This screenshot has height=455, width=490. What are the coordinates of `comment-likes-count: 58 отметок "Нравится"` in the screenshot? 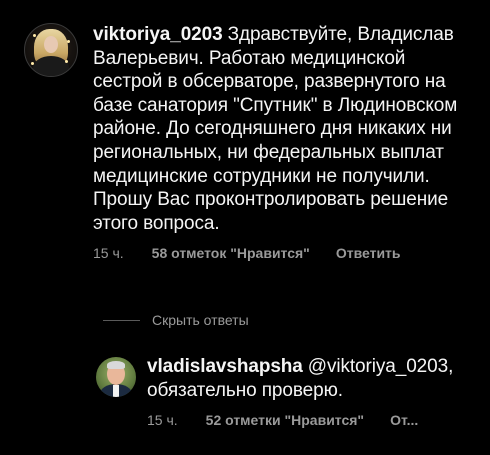 It's located at (231, 253).